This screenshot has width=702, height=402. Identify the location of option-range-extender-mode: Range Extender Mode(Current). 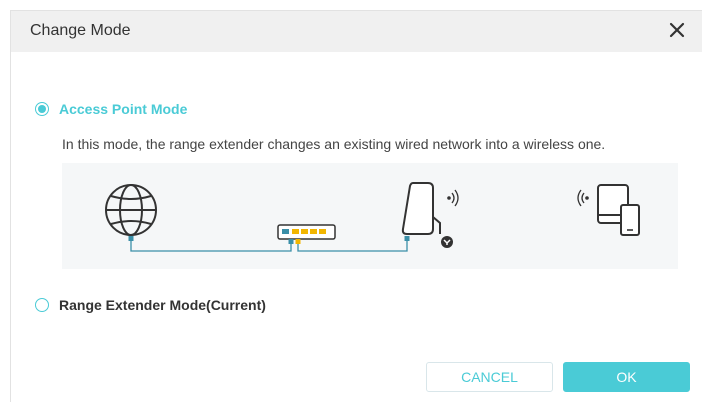
(150, 305).